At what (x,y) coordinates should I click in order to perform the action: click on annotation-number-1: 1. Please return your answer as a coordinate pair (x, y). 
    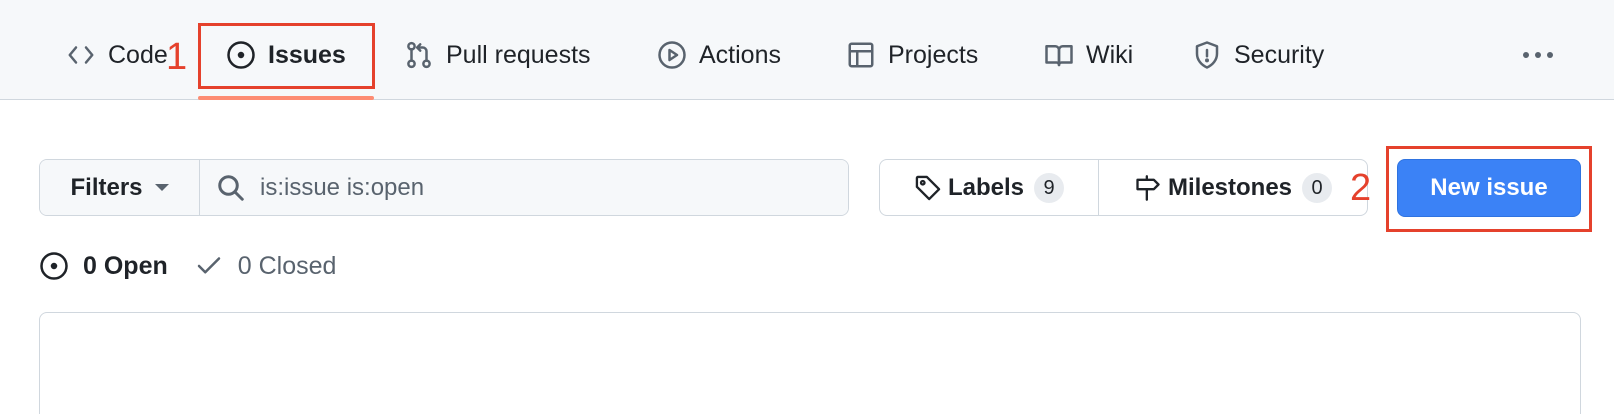
    Looking at the image, I should click on (177, 57).